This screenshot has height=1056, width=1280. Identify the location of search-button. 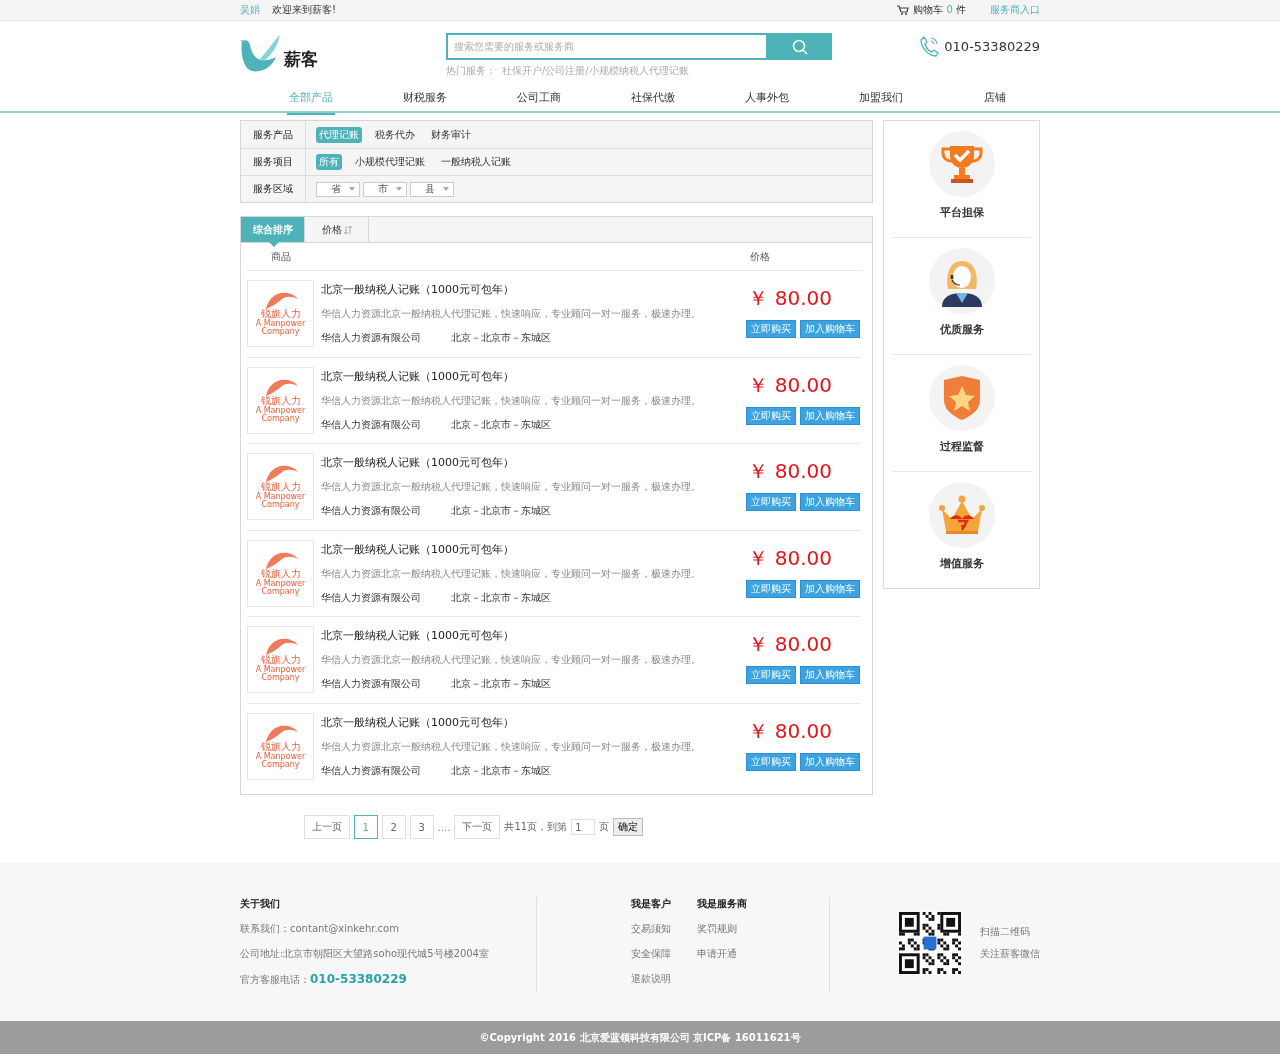
(800, 46).